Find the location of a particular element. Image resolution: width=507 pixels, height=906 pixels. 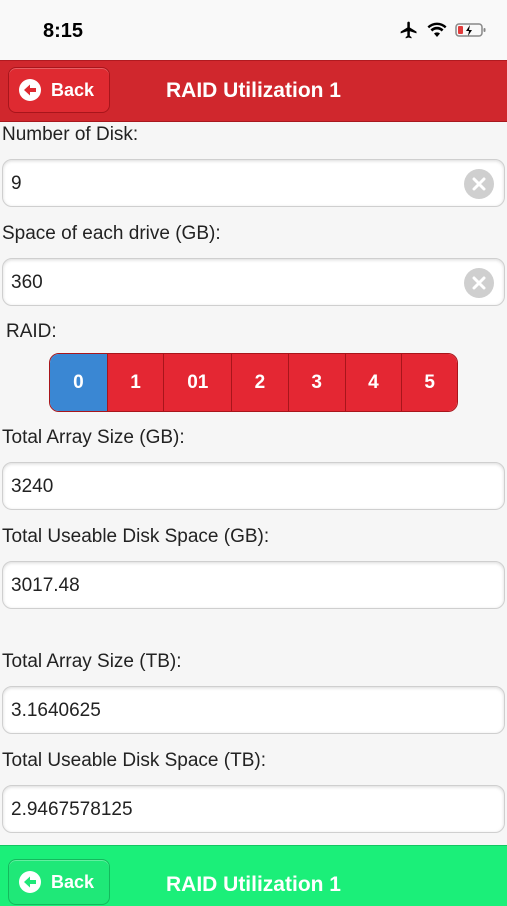

page-title: RAID Utilization 1 is located at coordinates (253, 90).